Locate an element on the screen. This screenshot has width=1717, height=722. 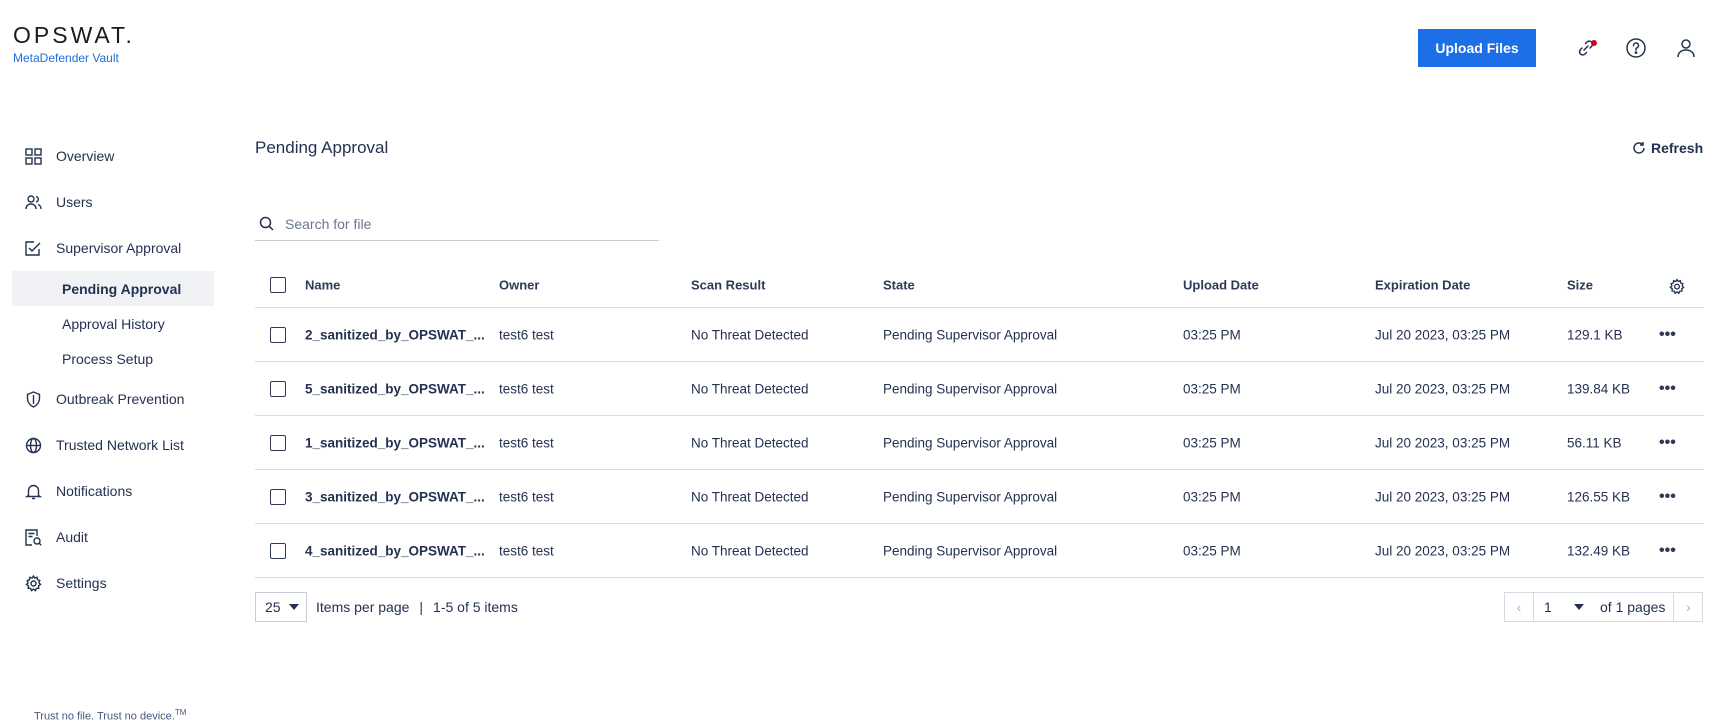
sidebar-item-label: Audit is located at coordinates (72, 537).